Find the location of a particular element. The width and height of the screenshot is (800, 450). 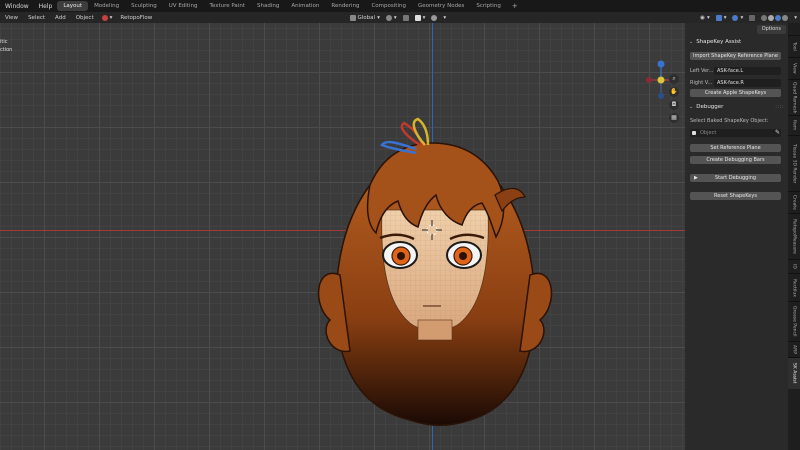

tab-sk-assist: SK Assist is located at coordinates (794, 373).